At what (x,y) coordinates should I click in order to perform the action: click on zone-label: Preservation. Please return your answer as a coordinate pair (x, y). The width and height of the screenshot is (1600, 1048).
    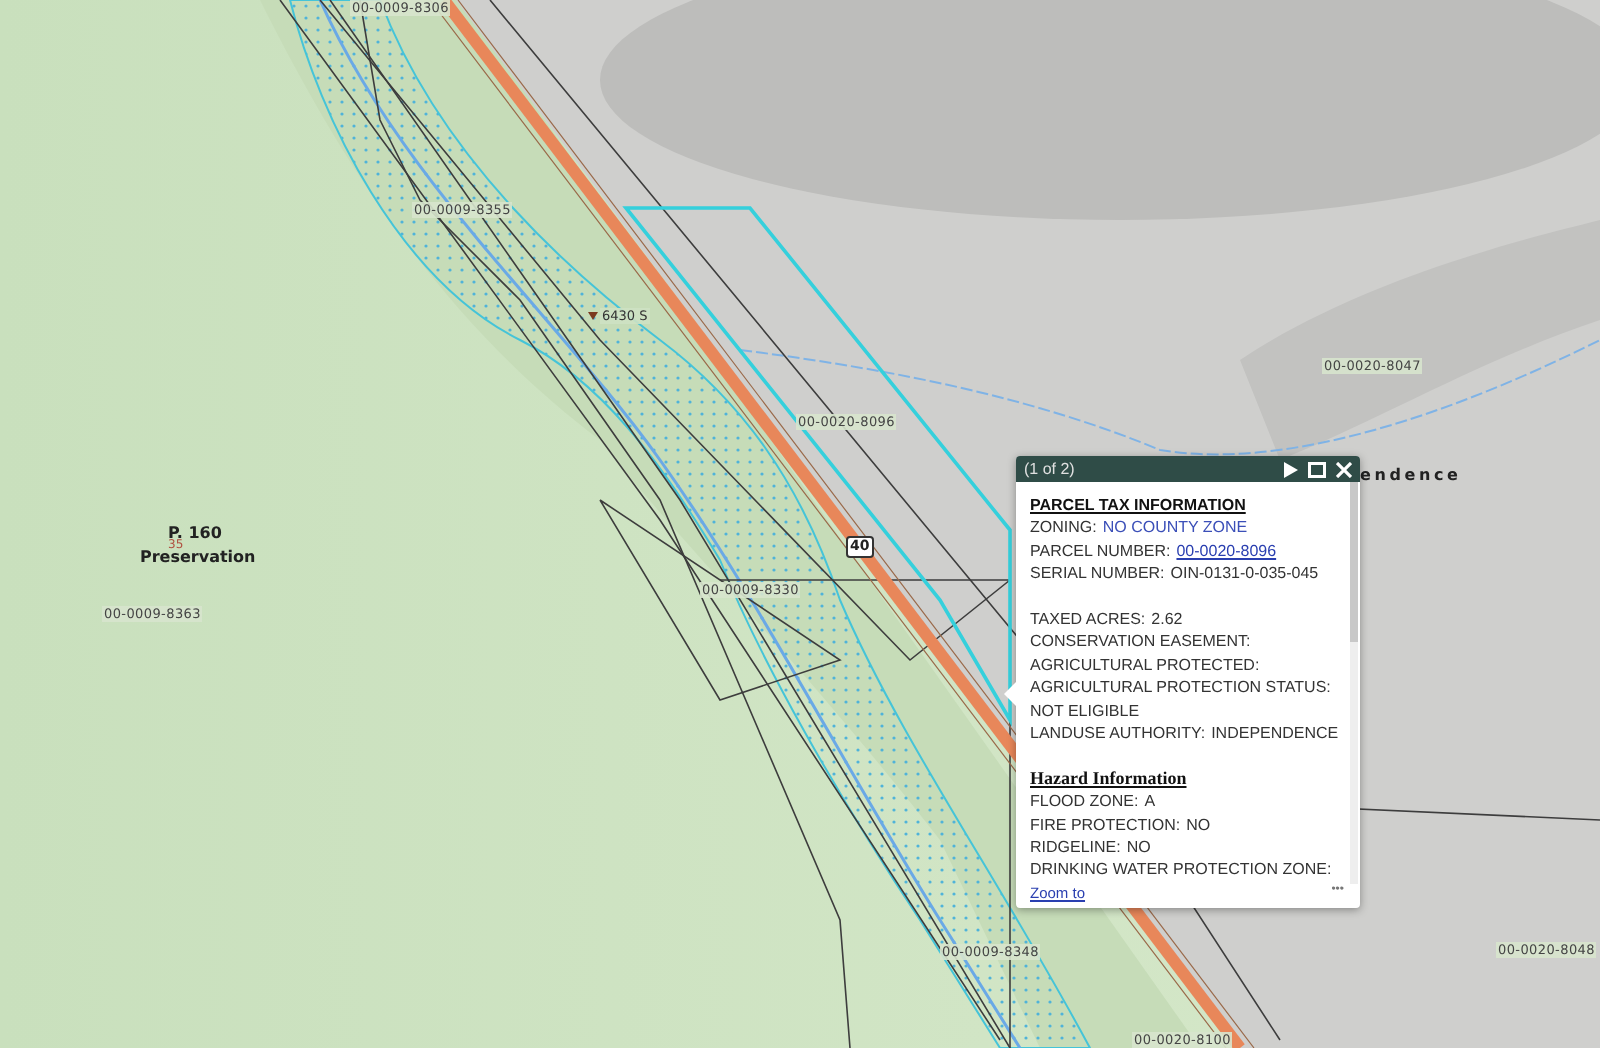
    Looking at the image, I should click on (198, 557).